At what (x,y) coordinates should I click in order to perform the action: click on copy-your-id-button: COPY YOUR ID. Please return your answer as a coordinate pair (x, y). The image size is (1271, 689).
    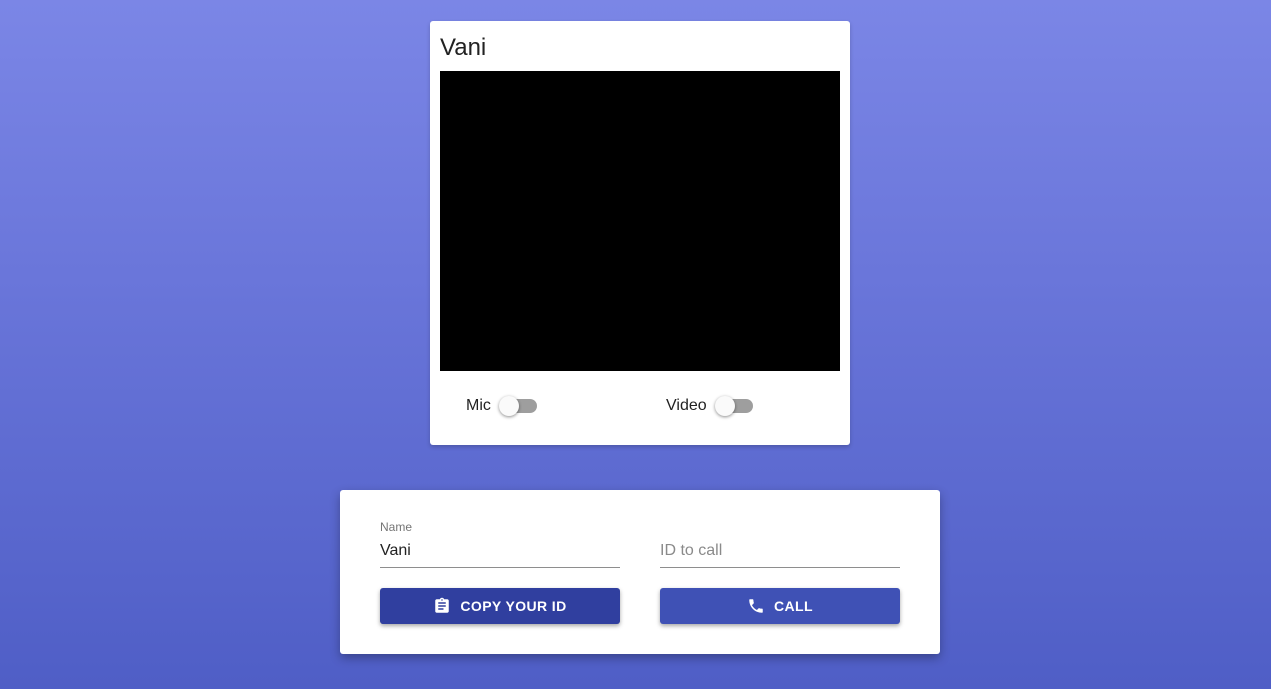
    Looking at the image, I should click on (500, 606).